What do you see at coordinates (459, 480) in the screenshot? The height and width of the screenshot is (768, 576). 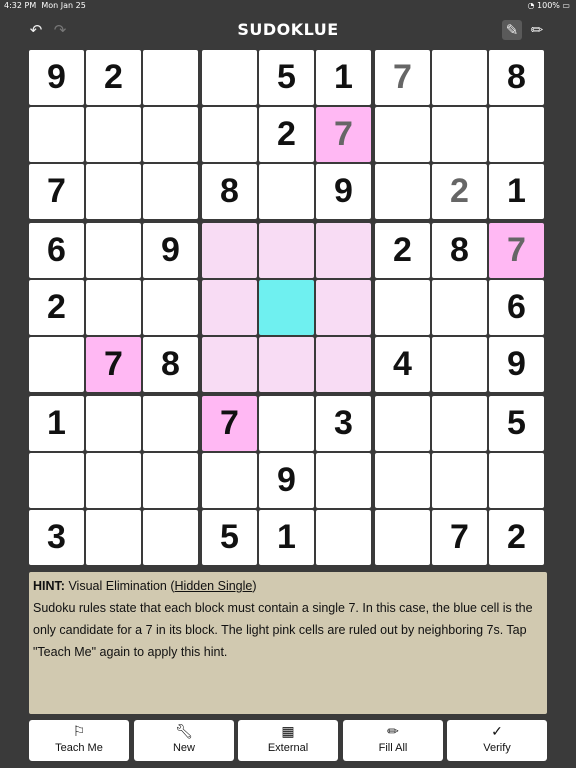 I see `sudoku-cell-r8c8` at bounding box center [459, 480].